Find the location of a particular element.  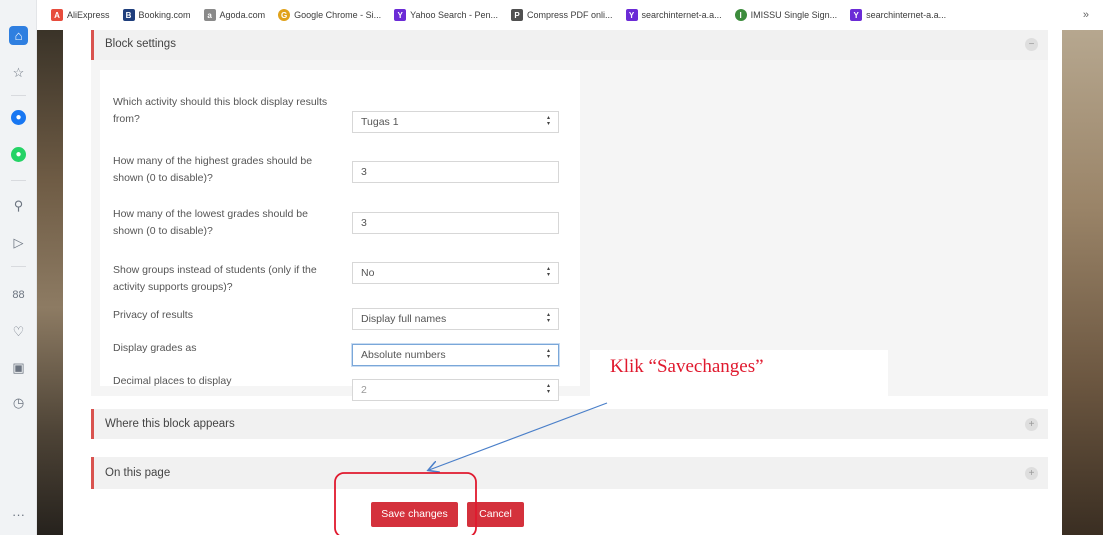

section-title: Where this block appears is located at coordinates (170, 424).